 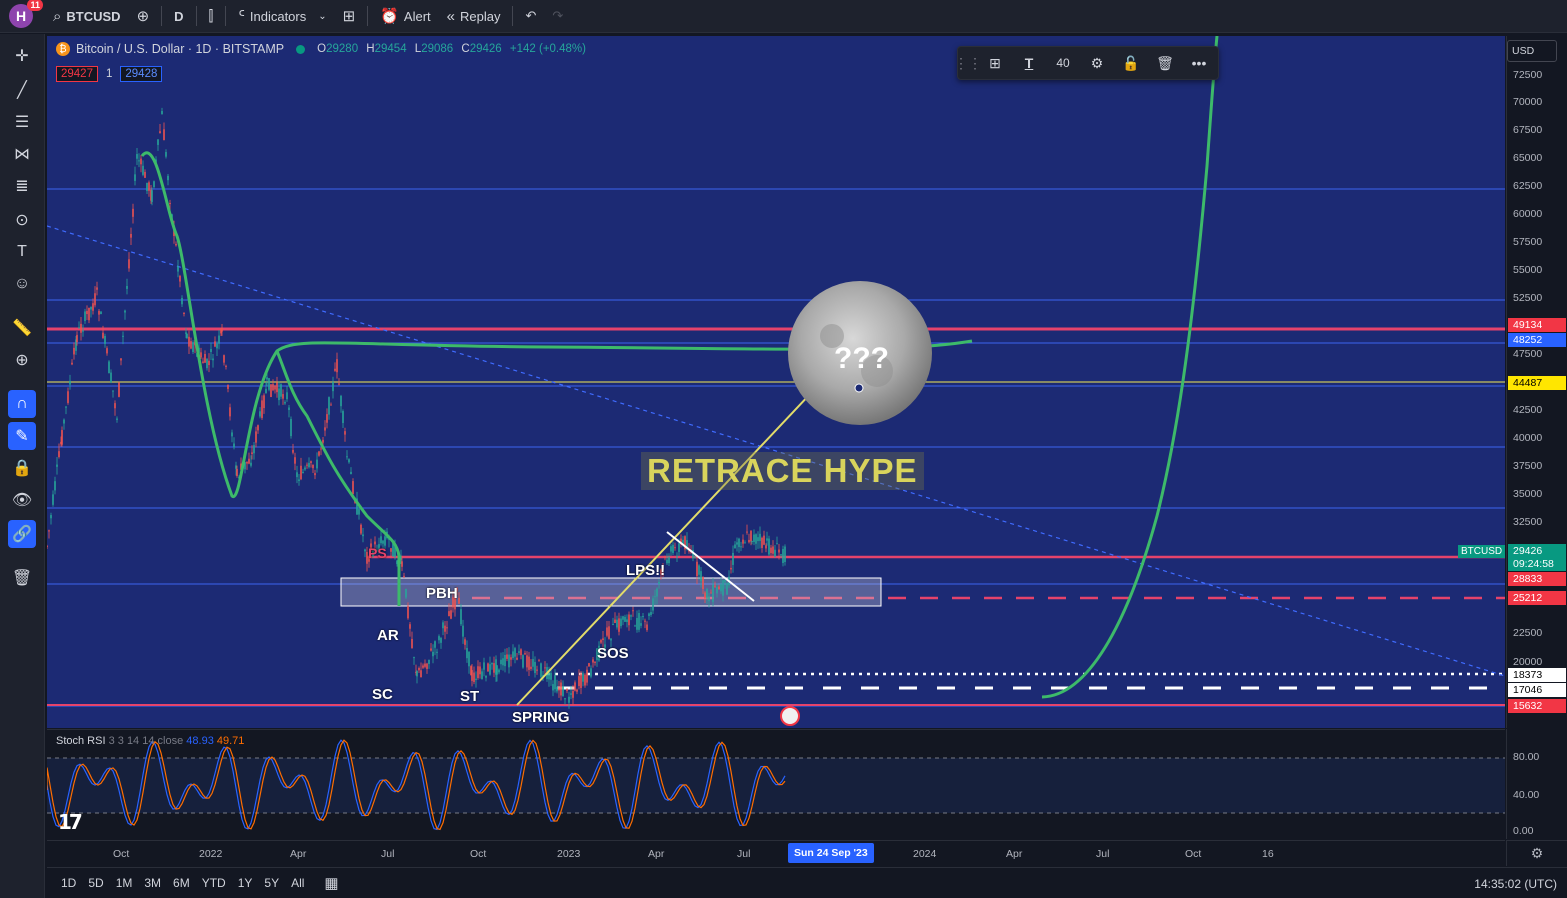 I want to click on price-tick: 67500, so click(x=1528, y=130).